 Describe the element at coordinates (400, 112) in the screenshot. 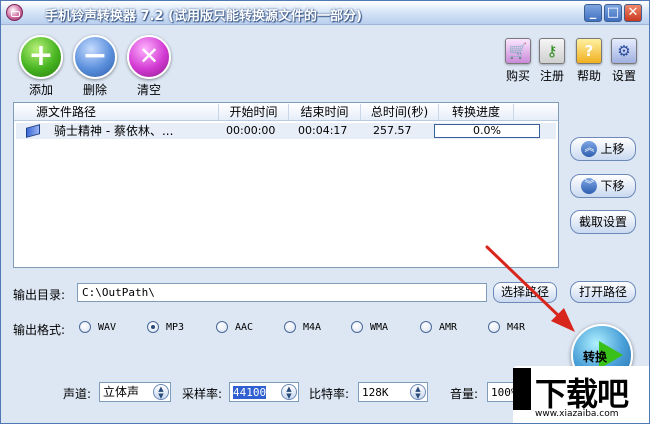

I see `column-header-total: 总时间(秒)` at that location.